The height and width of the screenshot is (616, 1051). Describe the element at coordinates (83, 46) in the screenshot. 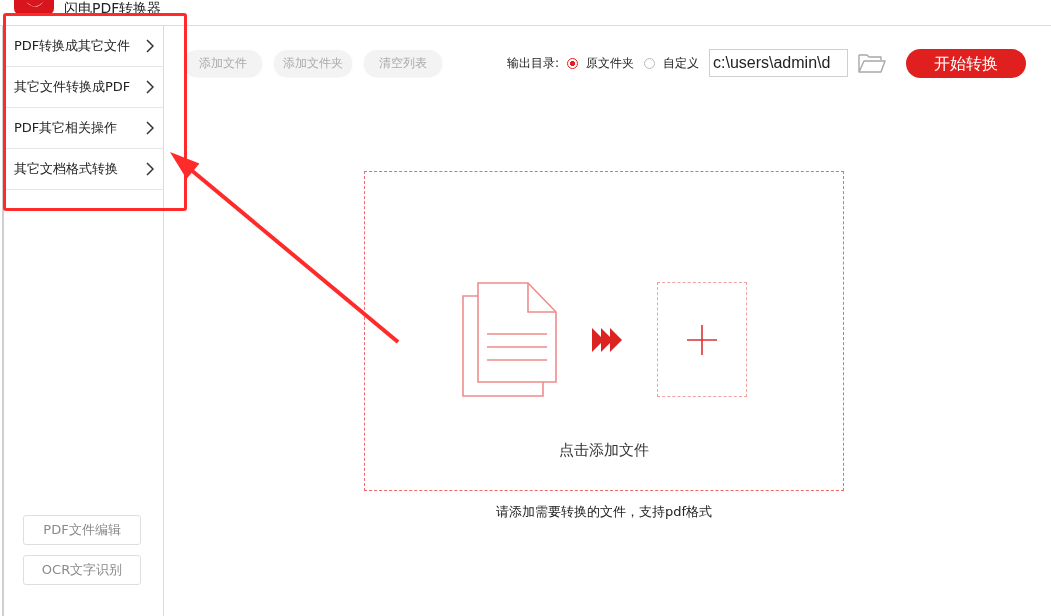

I see `sidebar-menu-item: PDF转换成其它文件` at that location.